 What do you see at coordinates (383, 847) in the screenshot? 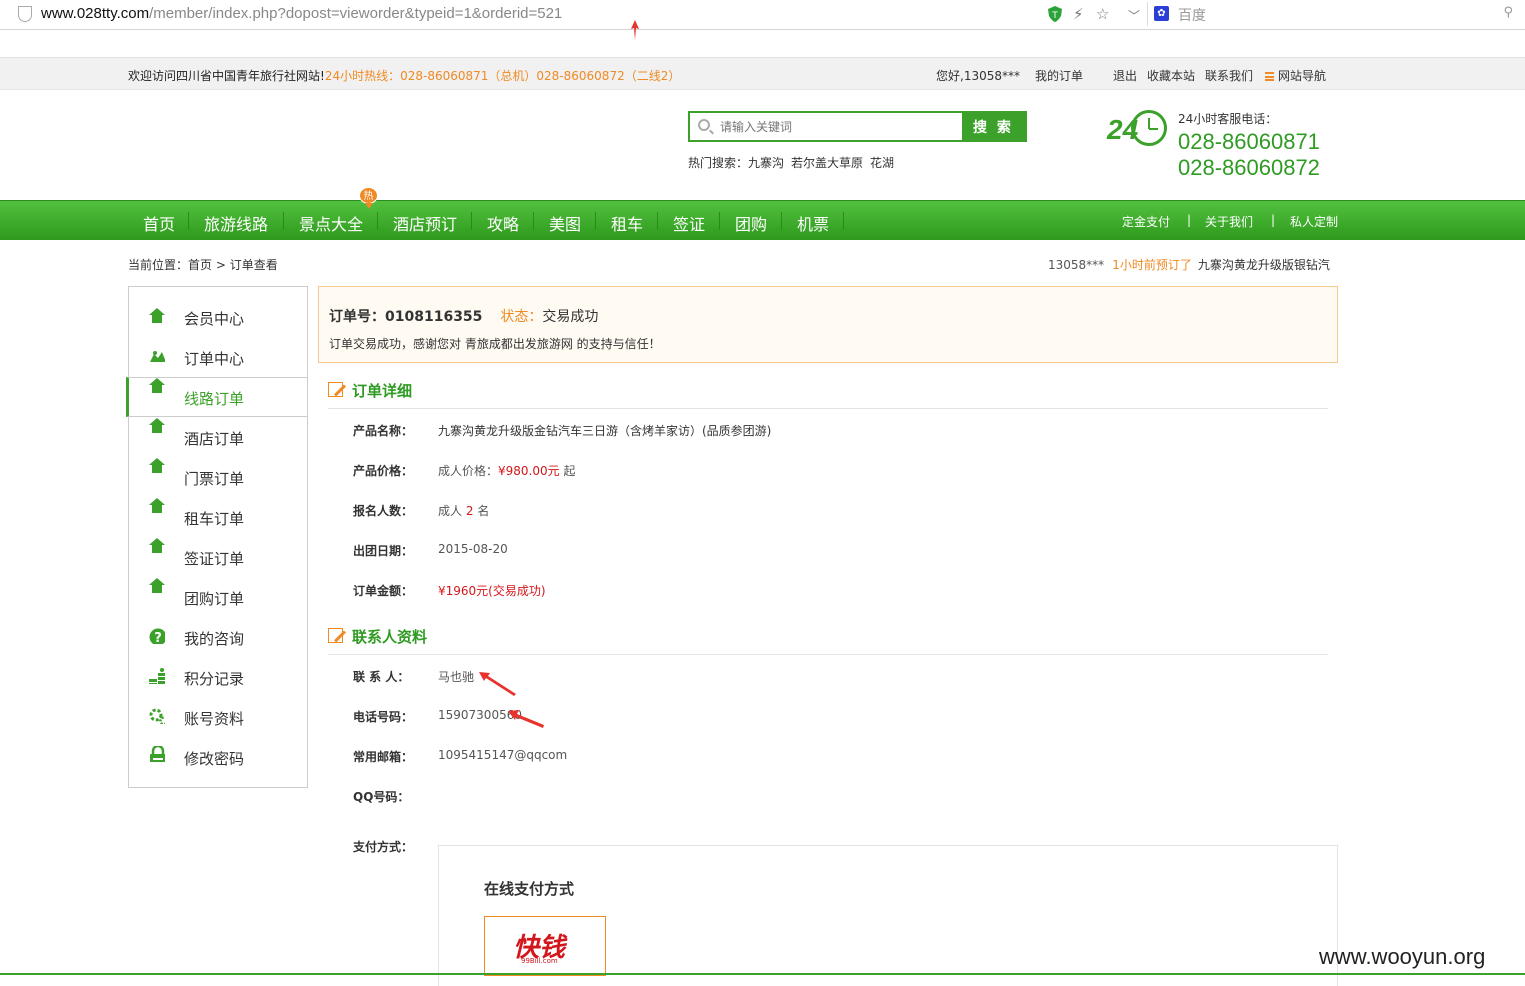
I see `payment-label: 支付方式：` at bounding box center [383, 847].